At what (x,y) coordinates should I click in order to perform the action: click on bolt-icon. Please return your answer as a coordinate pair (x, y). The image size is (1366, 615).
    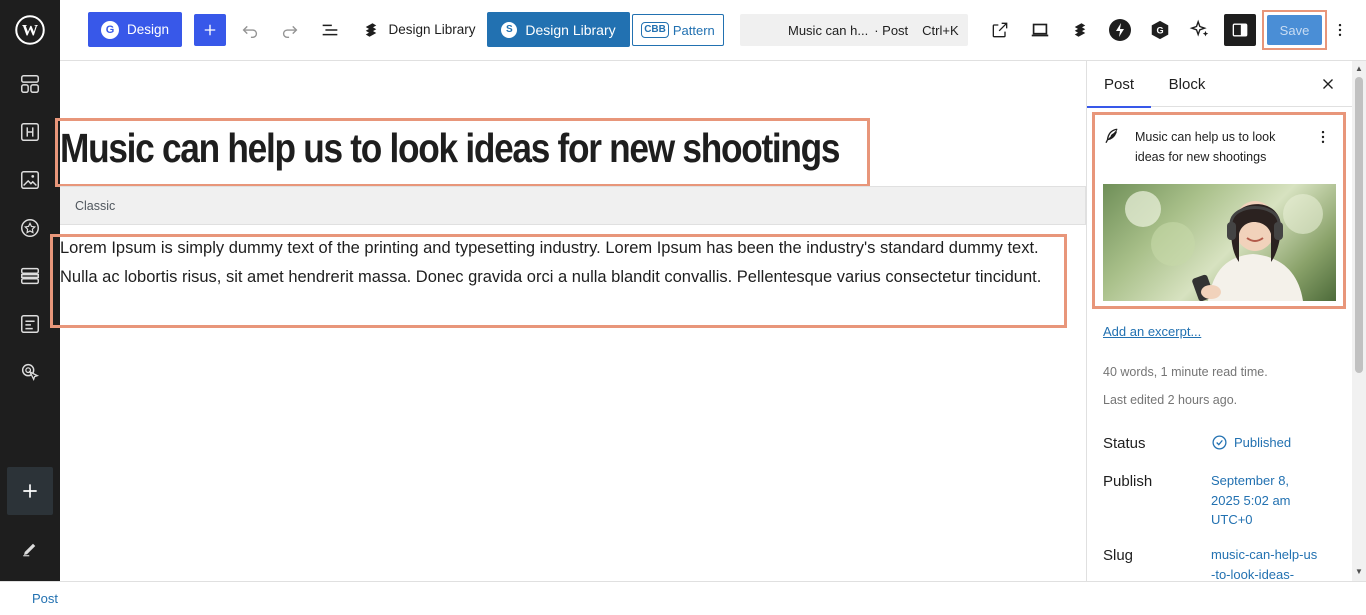
    Looking at the image, I should click on (1120, 30).